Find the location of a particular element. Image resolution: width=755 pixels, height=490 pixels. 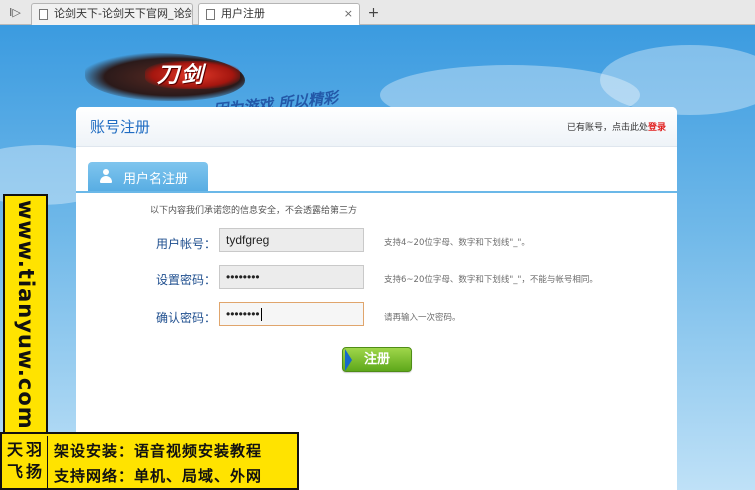

confirm-password-label: 确认密码： is located at coordinates (186, 318).